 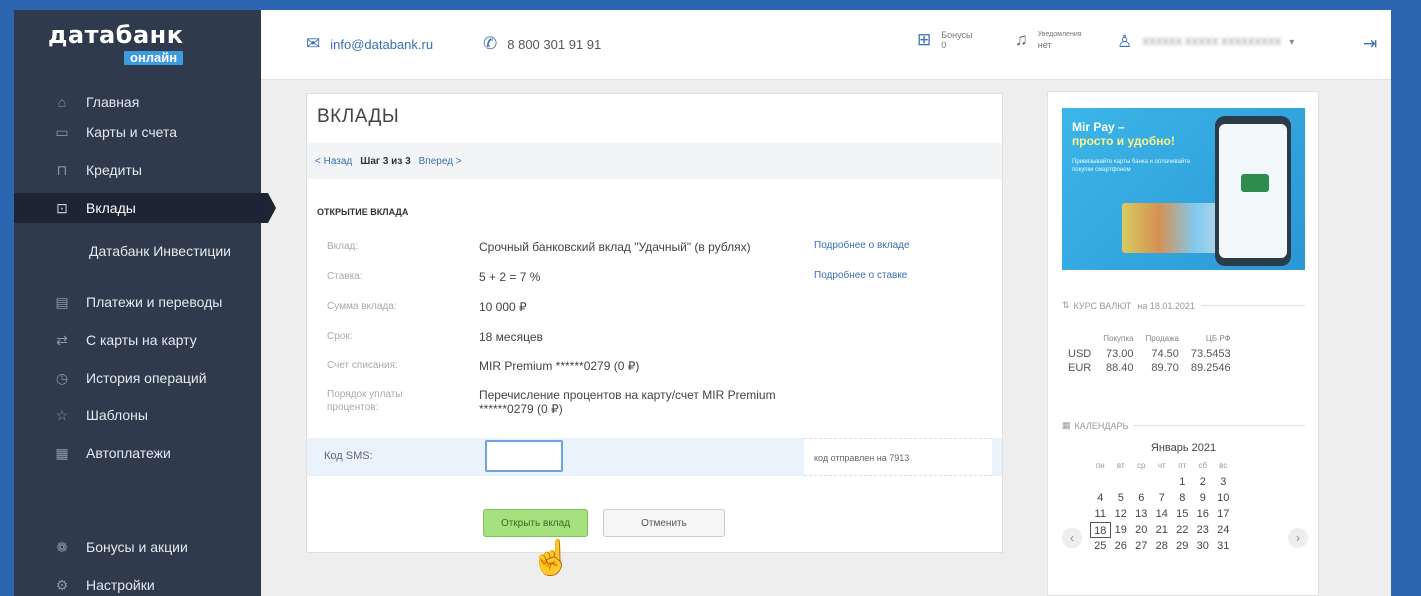 I want to click on calendar-day: 12, so click(x=1121, y=514).